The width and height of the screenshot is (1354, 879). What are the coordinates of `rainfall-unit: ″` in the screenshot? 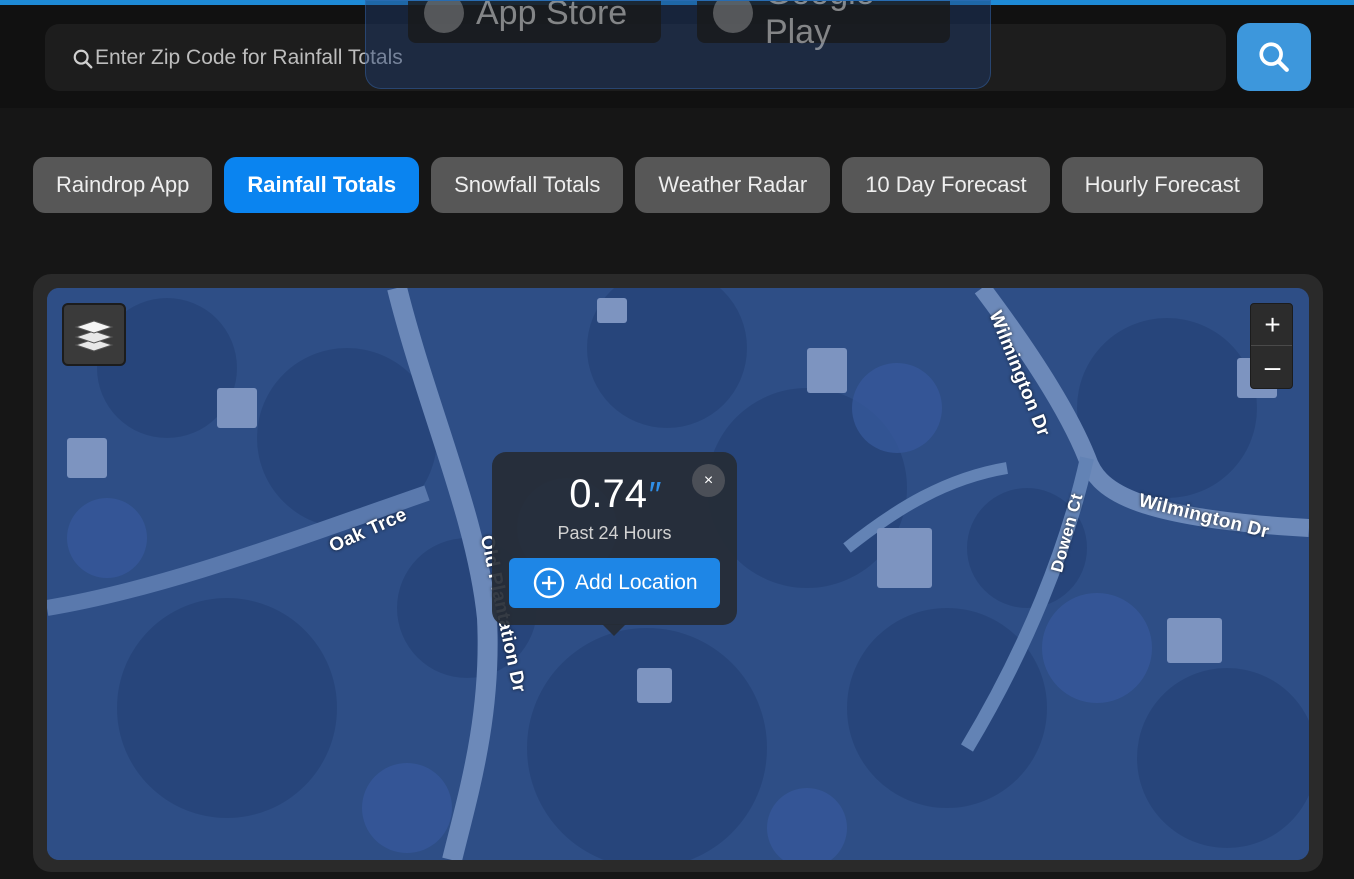 It's located at (653, 494).